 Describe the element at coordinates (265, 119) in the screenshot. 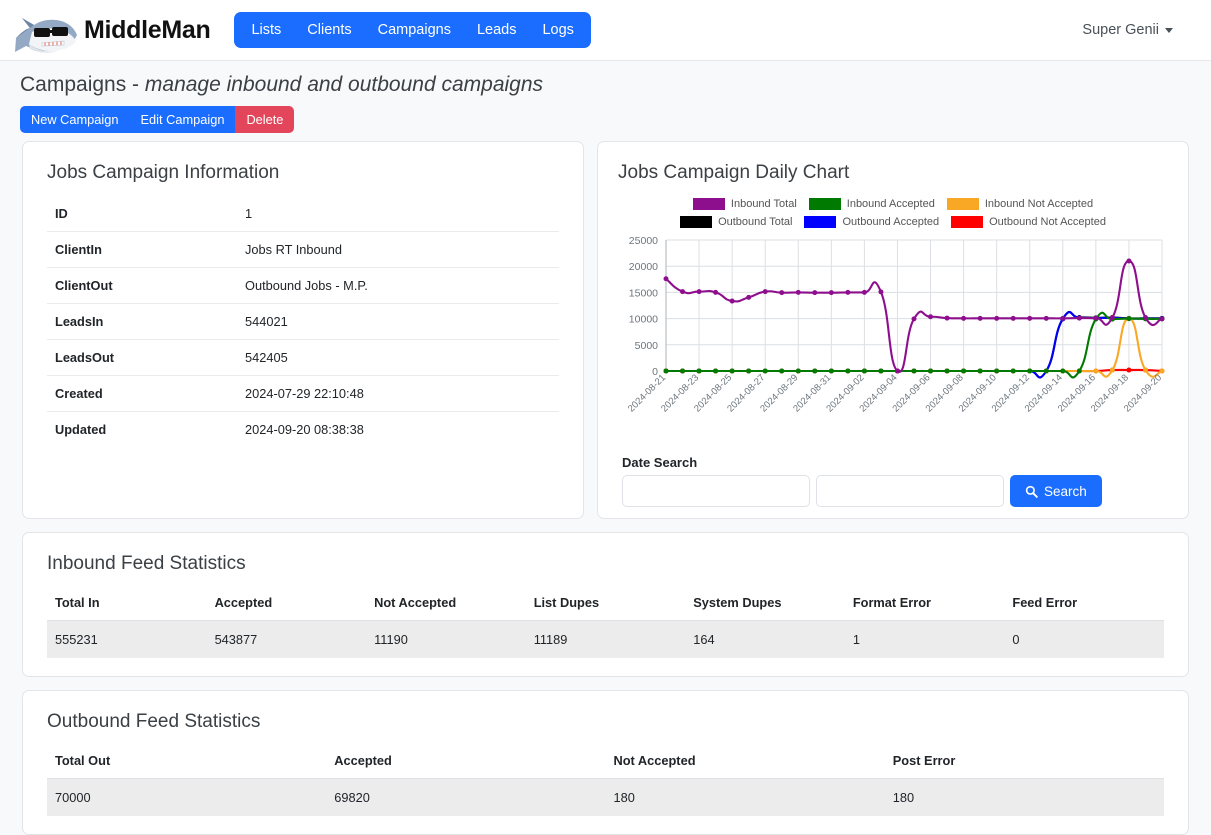

I see `delete-button: Delete` at that location.